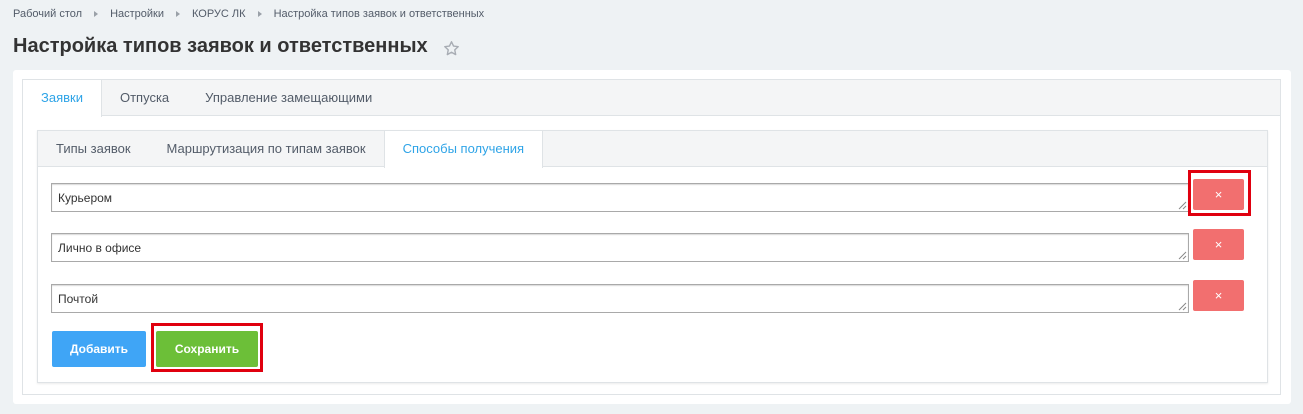 The image size is (1303, 414). I want to click on method-row: Курьером ×, so click(647, 196).